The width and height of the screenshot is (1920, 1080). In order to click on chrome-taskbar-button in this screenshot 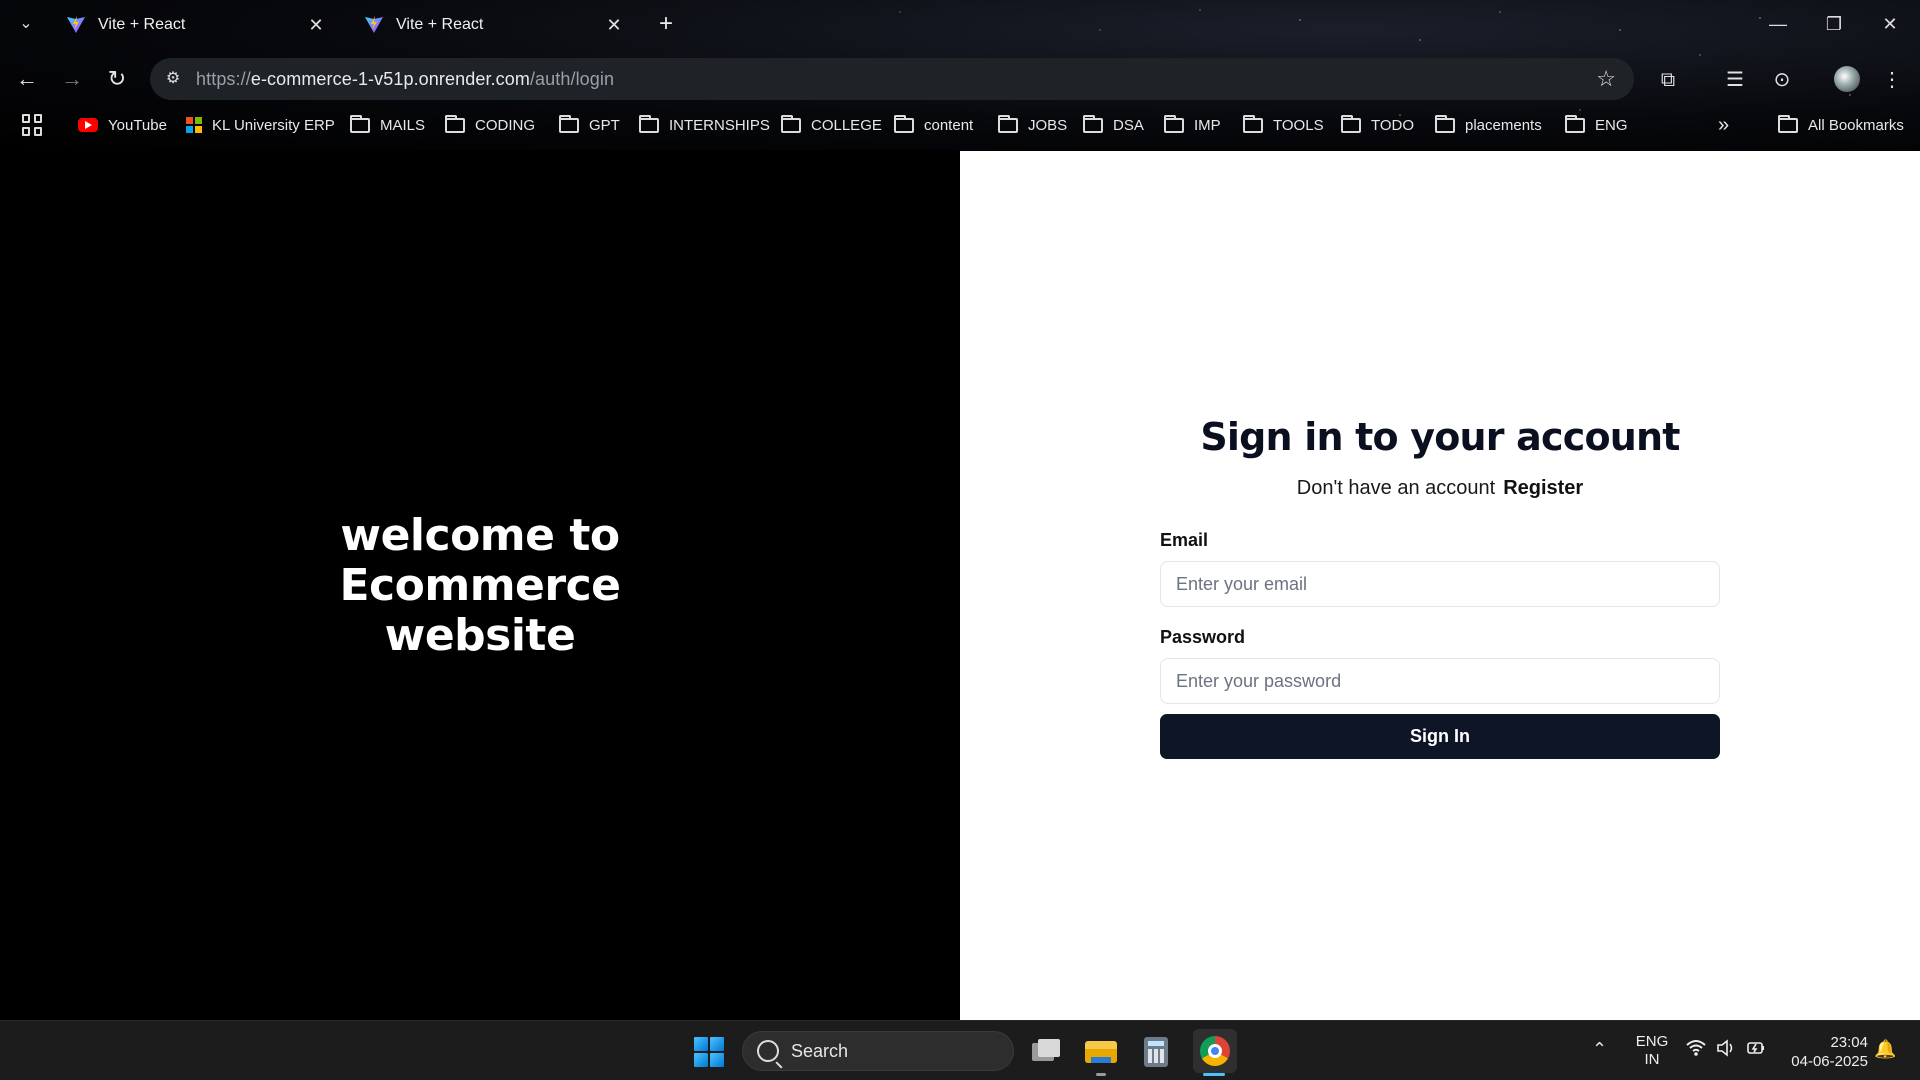, I will do `click(1215, 1051)`.